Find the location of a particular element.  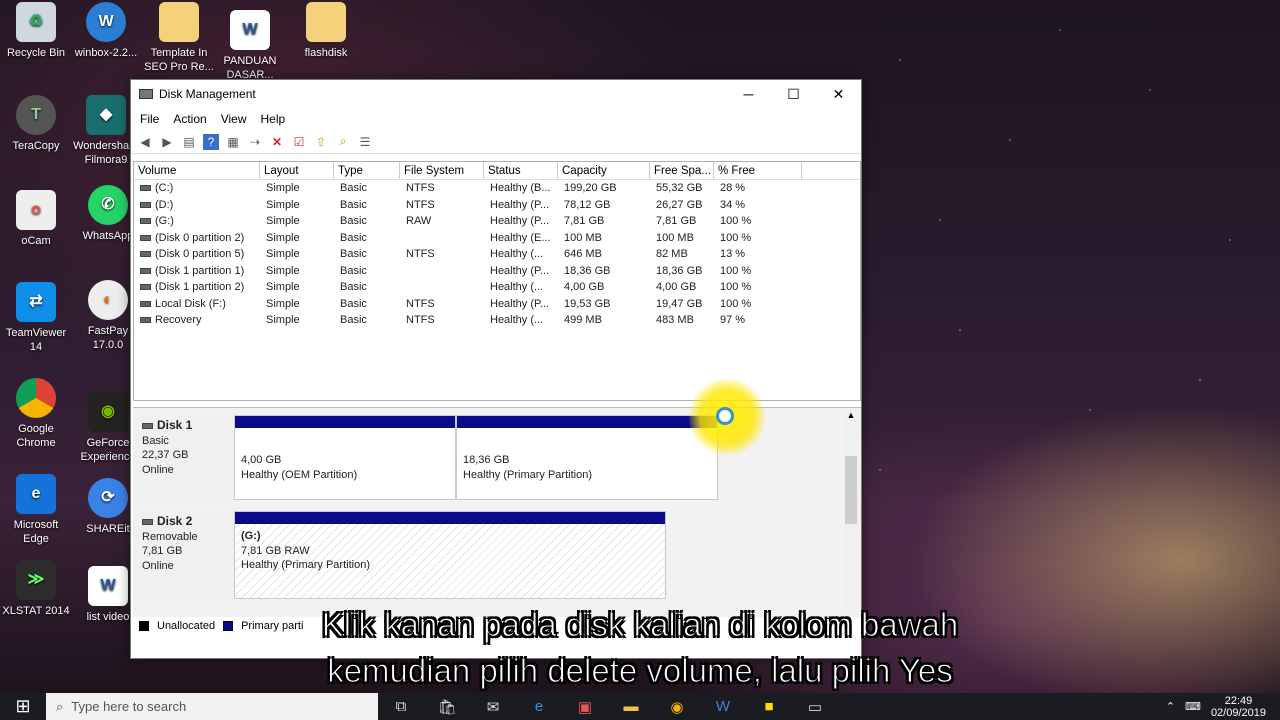

desktop-icon-teracopy: T TeraCopy is located at coordinates (36, 124).